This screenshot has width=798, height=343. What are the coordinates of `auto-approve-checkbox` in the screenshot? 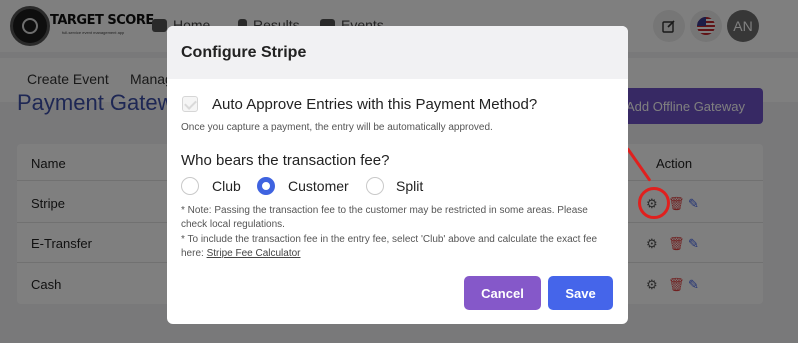 It's located at (190, 104).